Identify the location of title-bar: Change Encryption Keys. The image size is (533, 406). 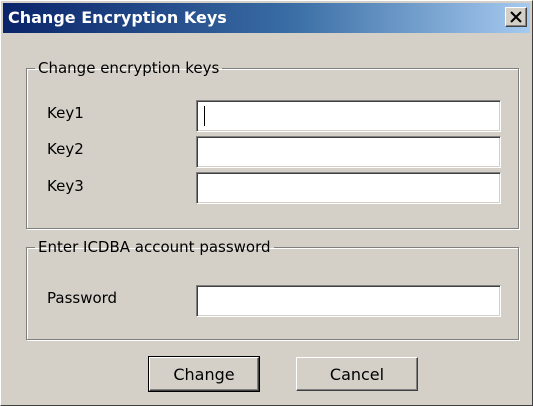
(266, 18).